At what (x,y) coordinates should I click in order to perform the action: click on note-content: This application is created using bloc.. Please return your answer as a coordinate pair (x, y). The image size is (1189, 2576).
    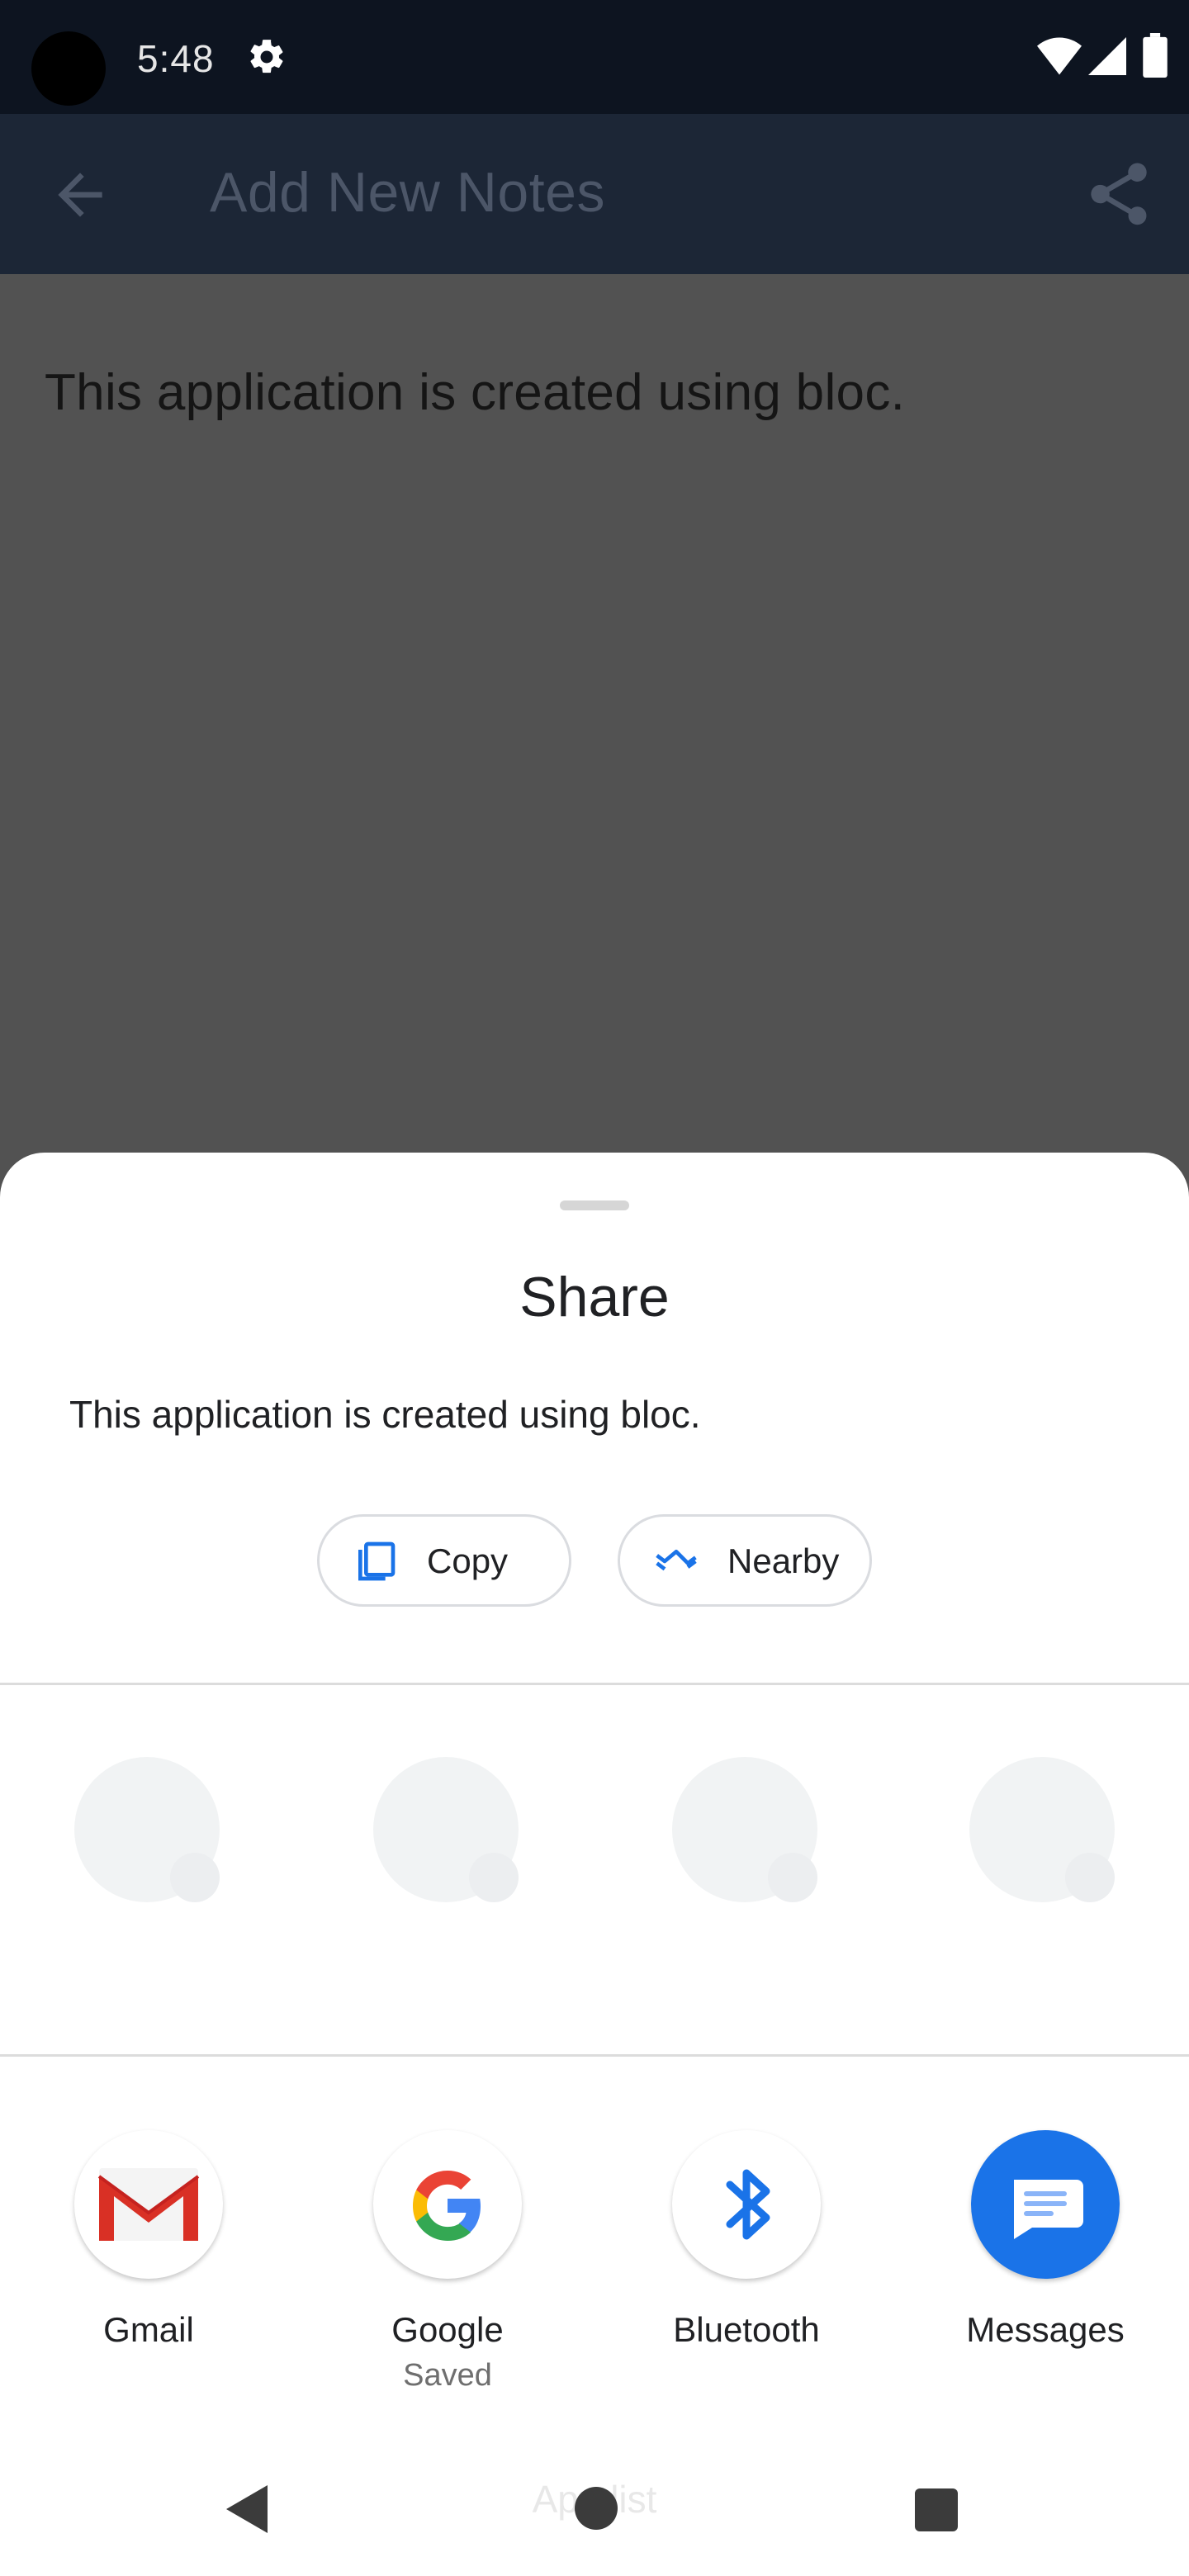
    Looking at the image, I should click on (475, 392).